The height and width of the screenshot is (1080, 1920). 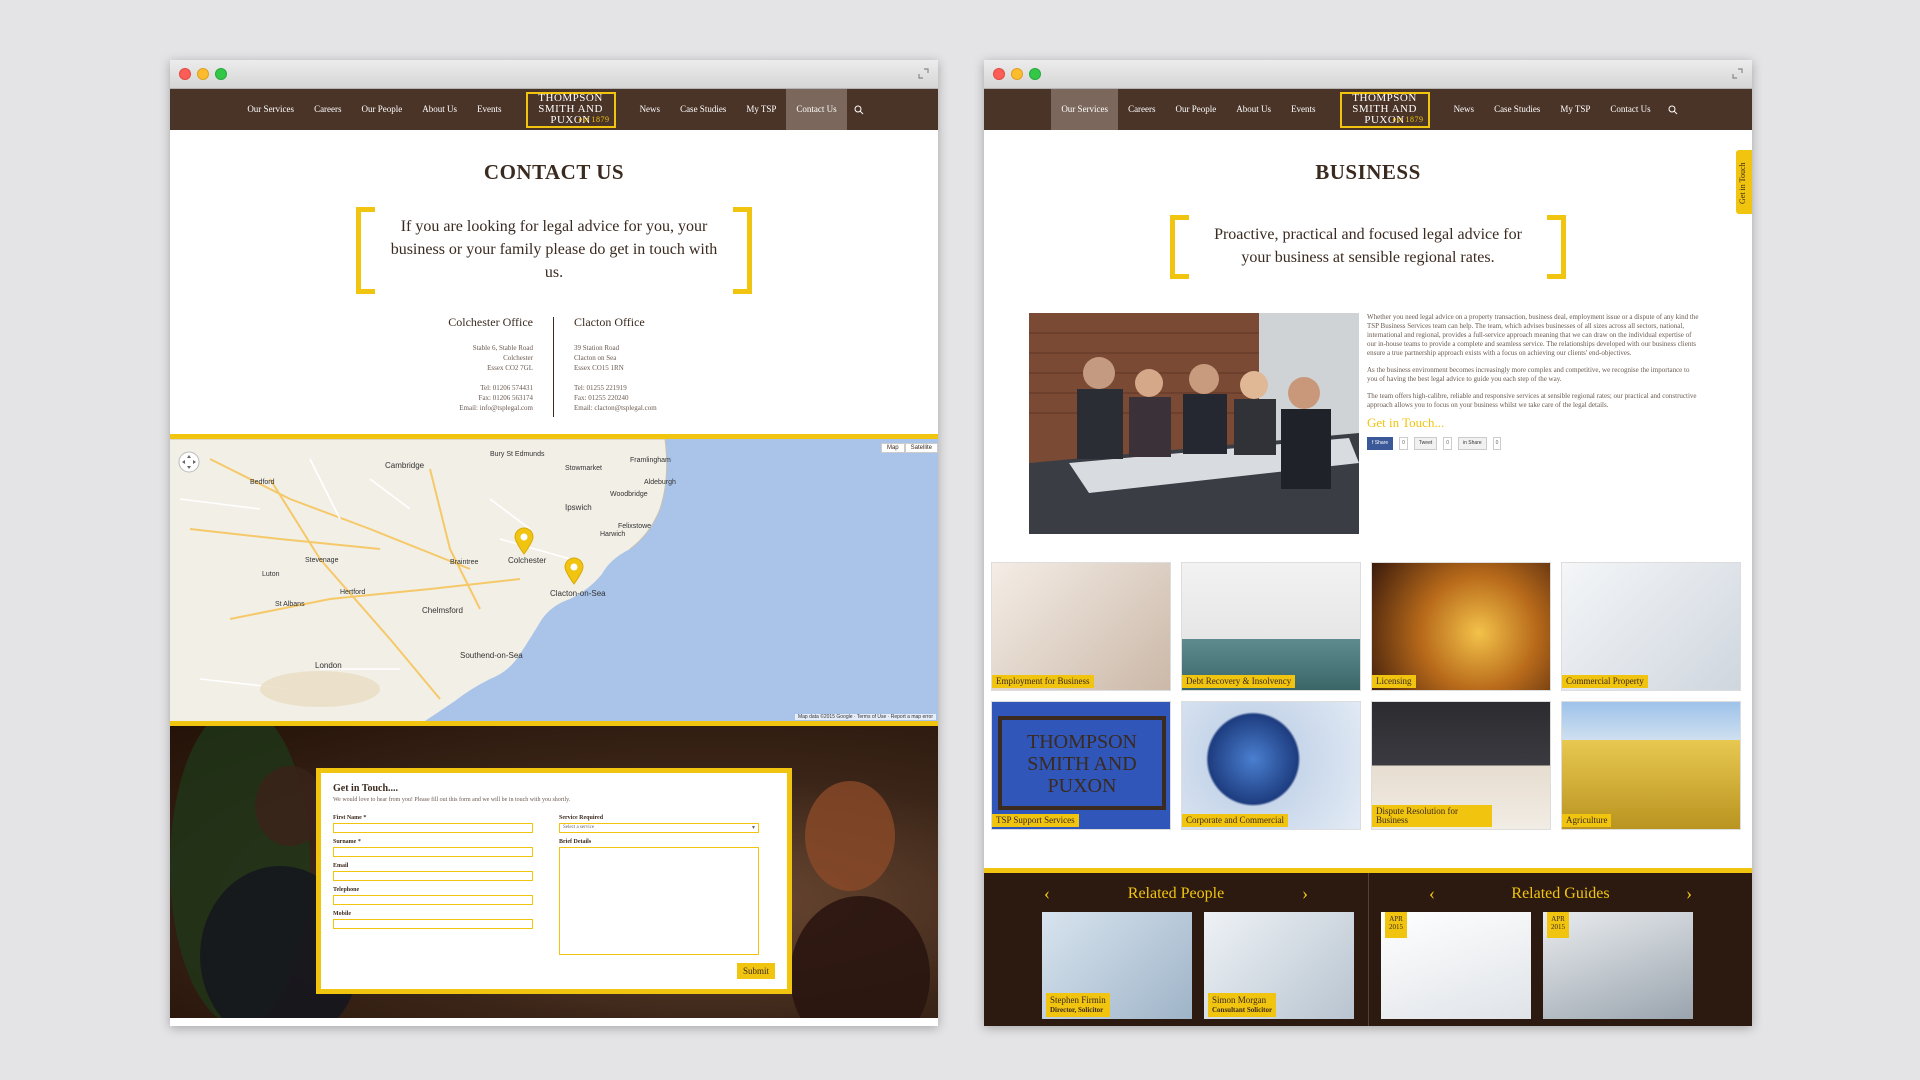 What do you see at coordinates (1744, 182) in the screenshot?
I see `get-in-touch-side-tab: Get in Touch` at bounding box center [1744, 182].